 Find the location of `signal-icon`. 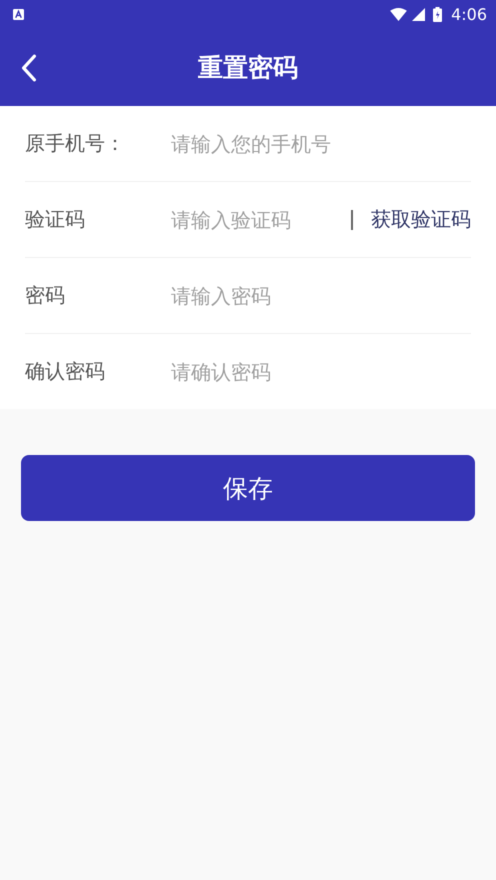

signal-icon is located at coordinates (419, 14).